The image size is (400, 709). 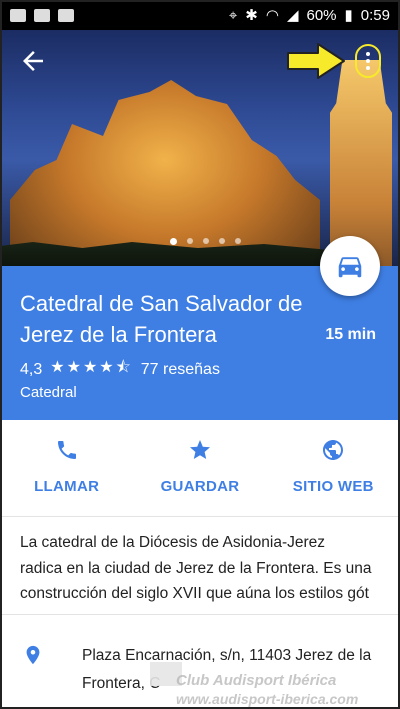 What do you see at coordinates (200, 15) in the screenshot?
I see `status-bar: ⌖ ✱ ◠ ◢ 60% ▮ 0:59` at bounding box center [200, 15].